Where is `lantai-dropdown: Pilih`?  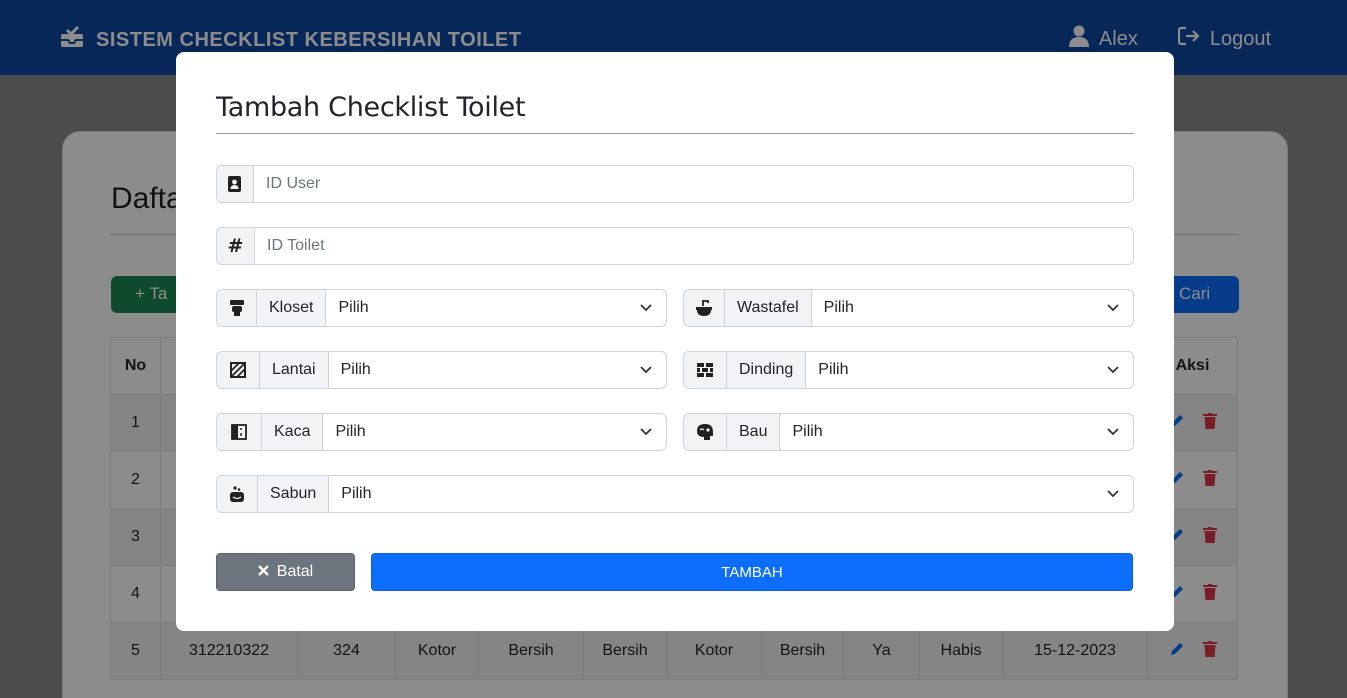
lantai-dropdown: Pilih is located at coordinates (497, 370).